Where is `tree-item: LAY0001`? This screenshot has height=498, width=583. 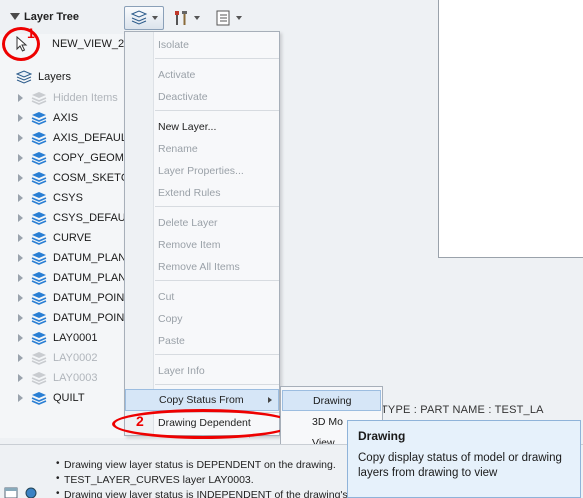 tree-item: LAY0001 is located at coordinates (57, 338).